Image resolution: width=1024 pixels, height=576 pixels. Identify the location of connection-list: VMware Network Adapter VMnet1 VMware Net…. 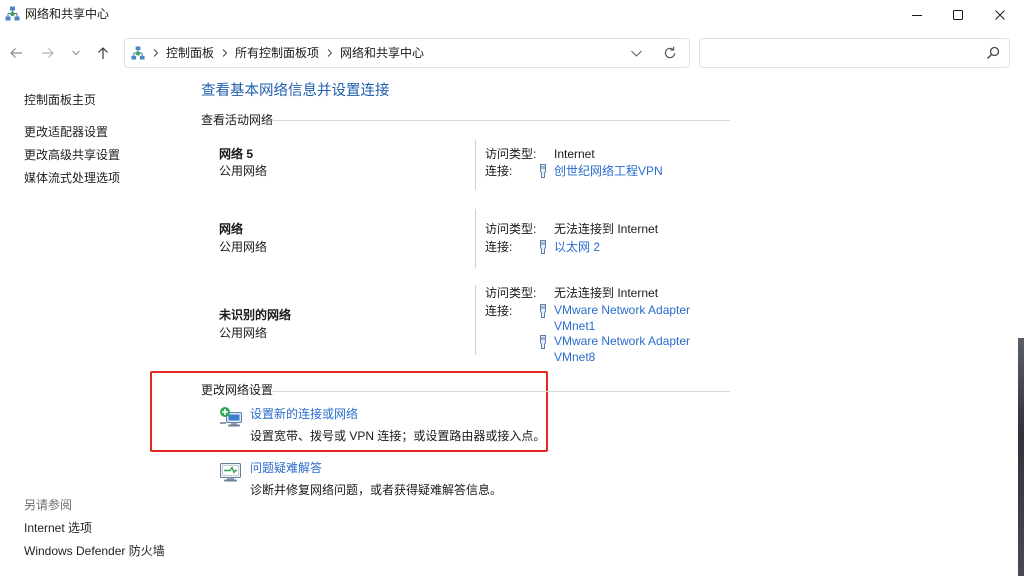
(621, 334).